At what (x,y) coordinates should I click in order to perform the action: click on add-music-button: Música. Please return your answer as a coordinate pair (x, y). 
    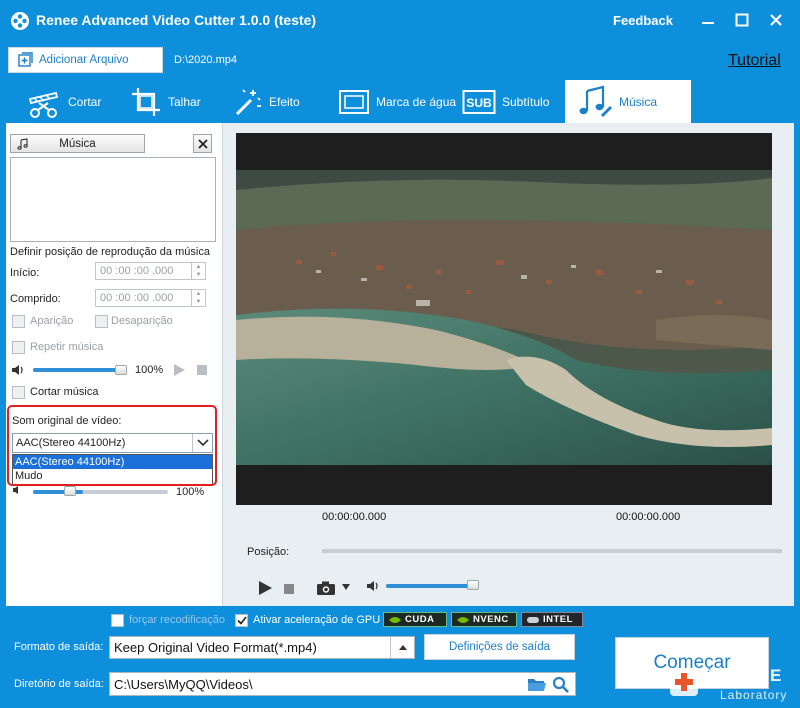
    Looking at the image, I should click on (77, 143).